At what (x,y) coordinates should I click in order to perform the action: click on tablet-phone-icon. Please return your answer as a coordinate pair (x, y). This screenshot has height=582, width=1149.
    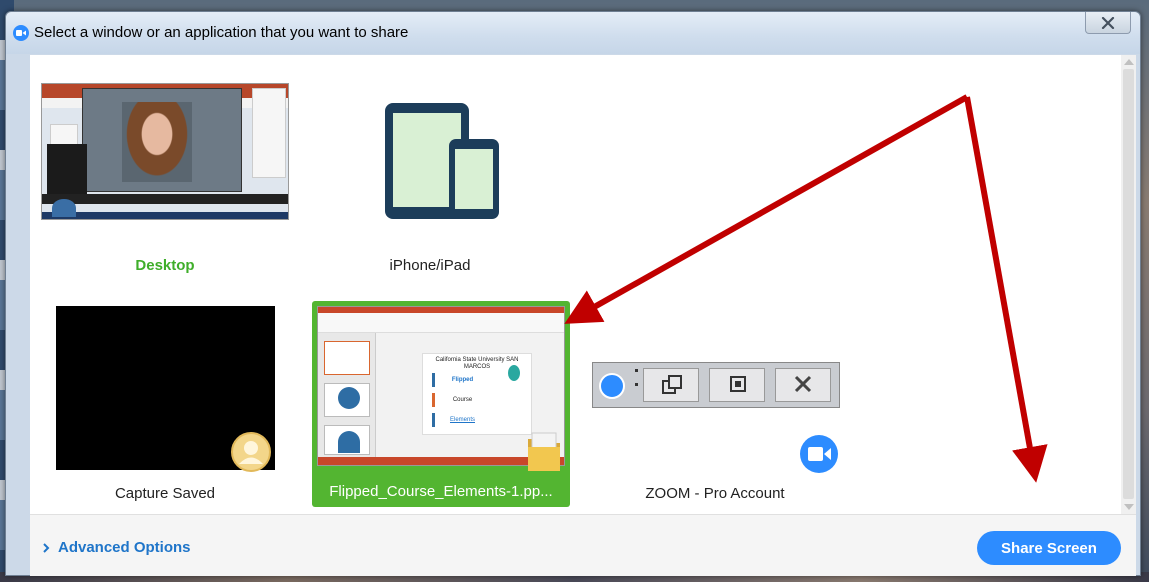
    Looking at the image, I should click on (442, 161).